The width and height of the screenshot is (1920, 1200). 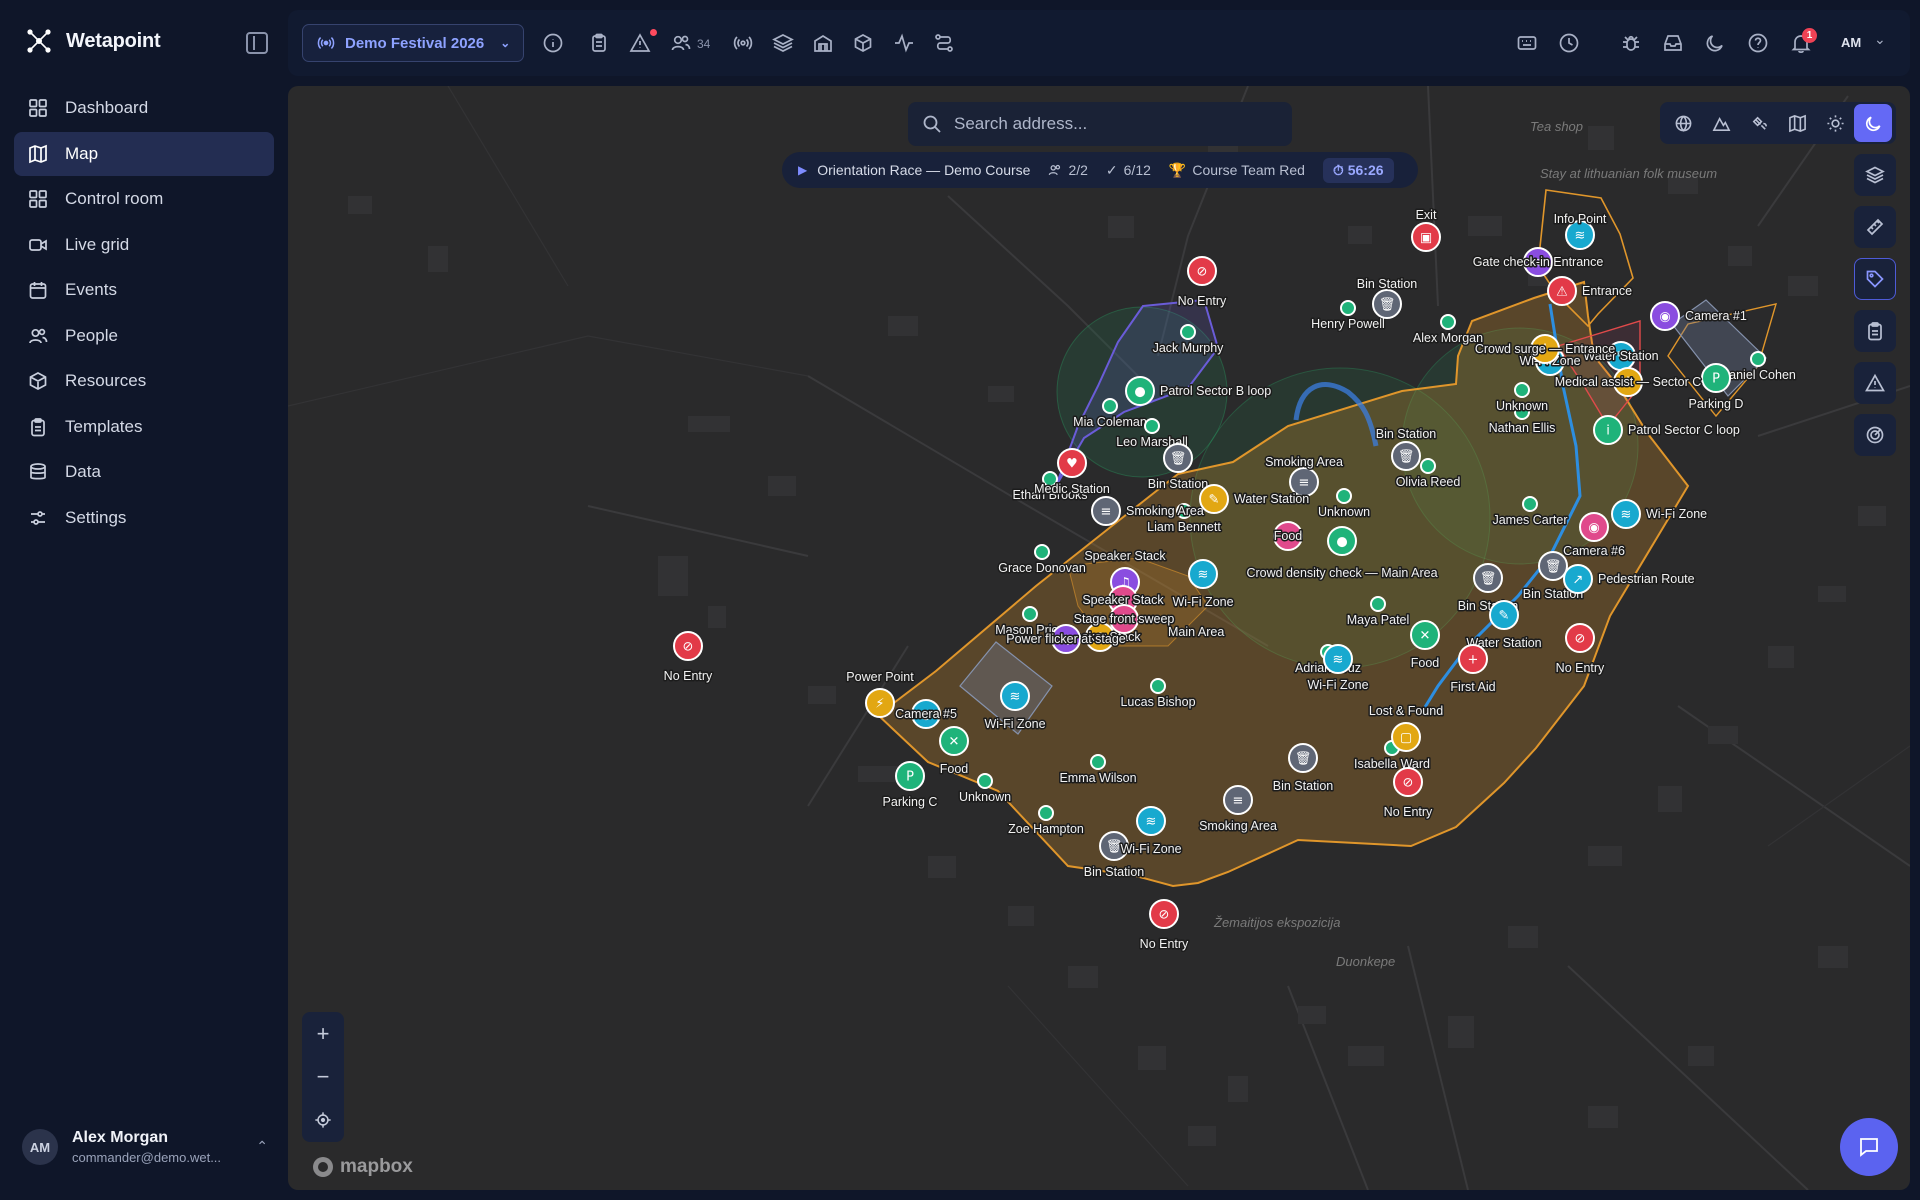 I want to click on route-icon, so click(x=944, y=43).